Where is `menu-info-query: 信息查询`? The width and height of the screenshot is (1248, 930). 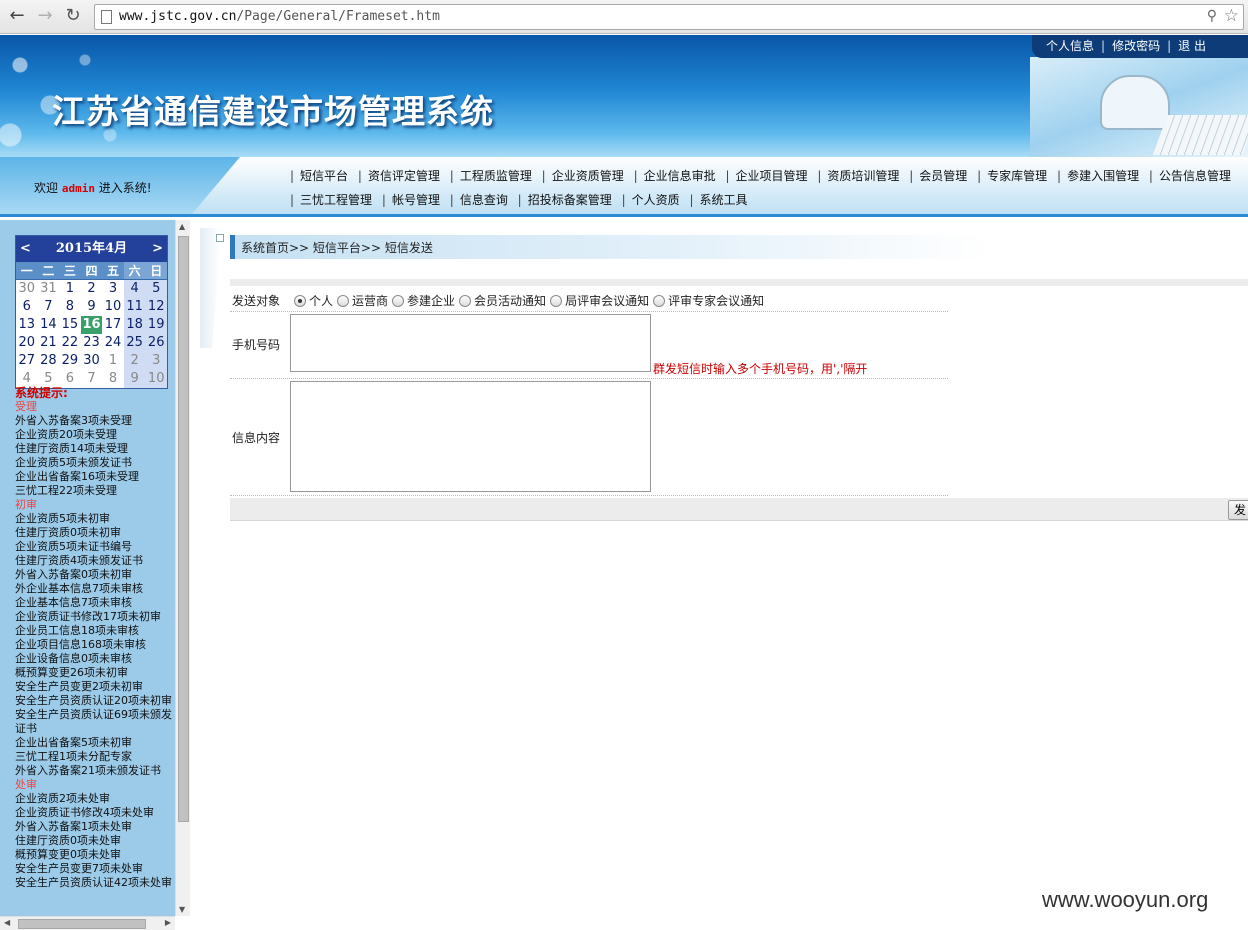
menu-info-query: 信息查询 is located at coordinates (484, 200).